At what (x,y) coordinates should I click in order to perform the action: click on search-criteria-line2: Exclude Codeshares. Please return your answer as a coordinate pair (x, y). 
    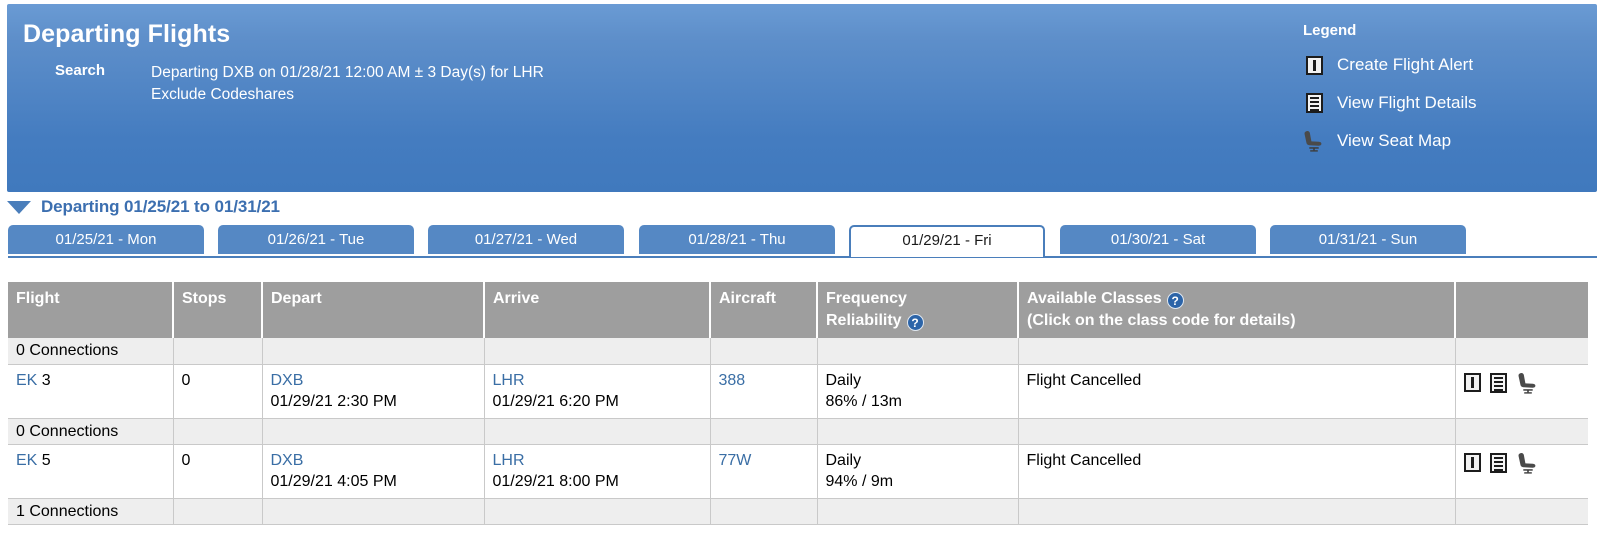
    Looking at the image, I should click on (223, 94).